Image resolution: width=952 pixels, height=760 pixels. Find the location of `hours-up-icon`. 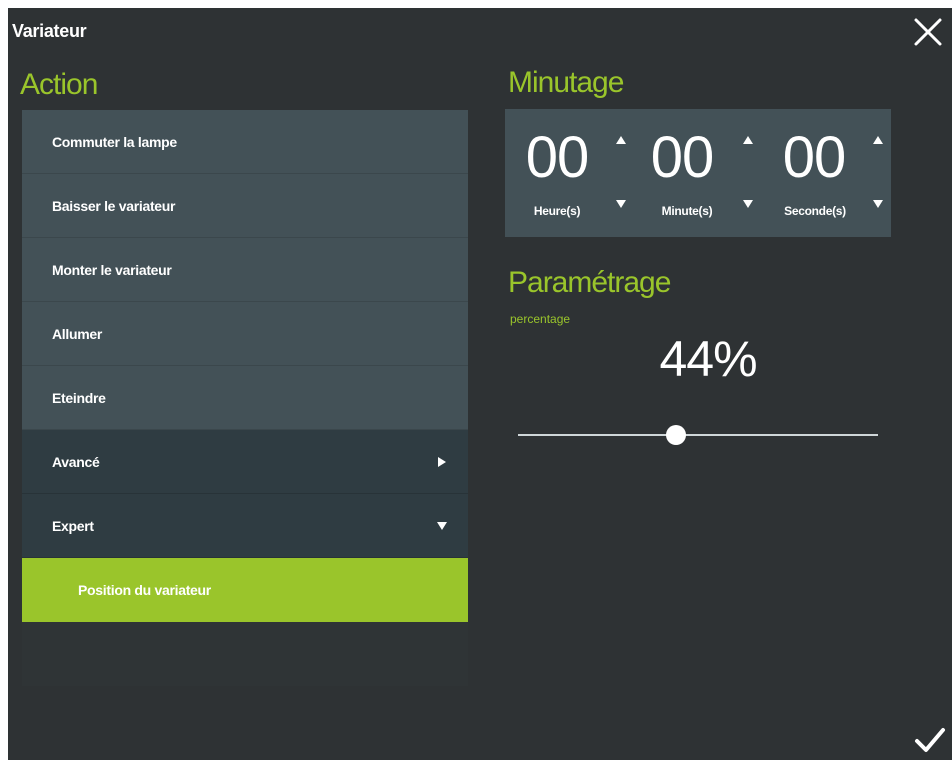

hours-up-icon is located at coordinates (621, 140).